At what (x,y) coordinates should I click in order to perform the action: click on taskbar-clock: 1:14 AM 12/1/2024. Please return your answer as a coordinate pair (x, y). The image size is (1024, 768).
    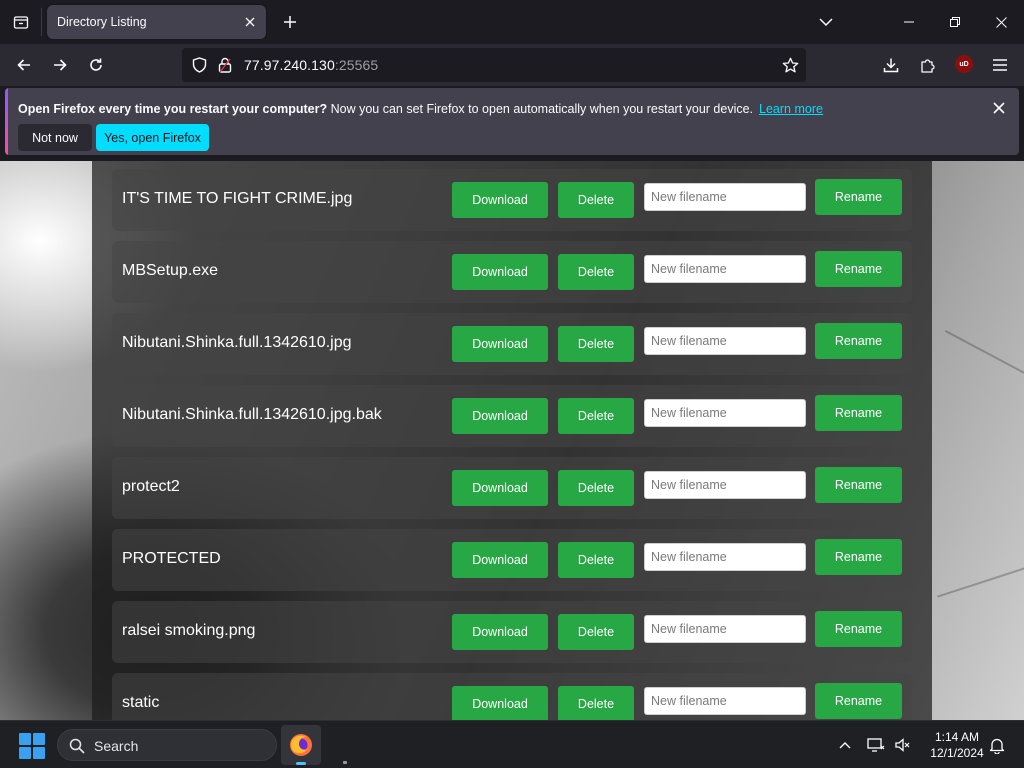
    Looking at the image, I should click on (957, 745).